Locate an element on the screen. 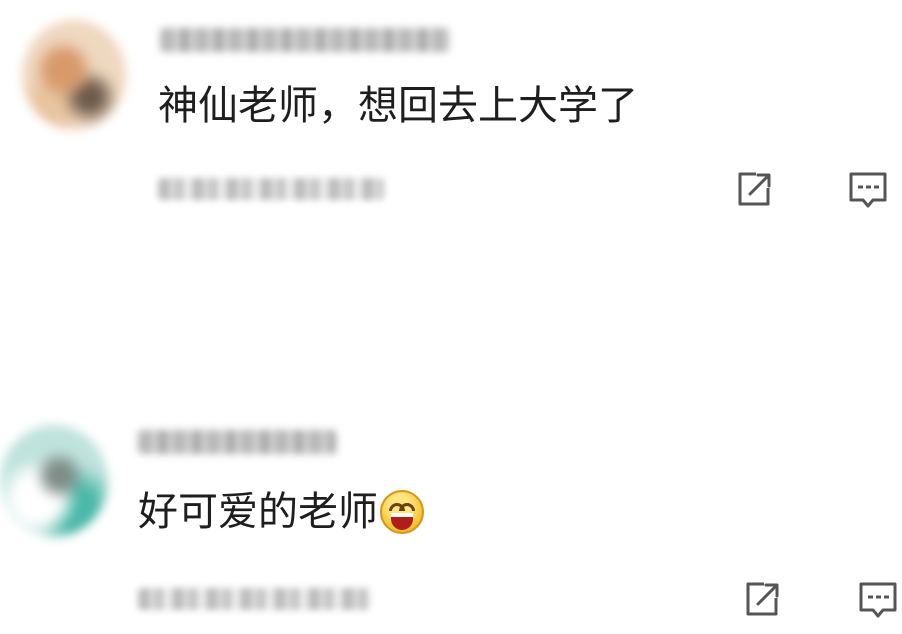 The image size is (902, 634). comment-text: 好可爱的老师 is located at coordinates (281, 512).